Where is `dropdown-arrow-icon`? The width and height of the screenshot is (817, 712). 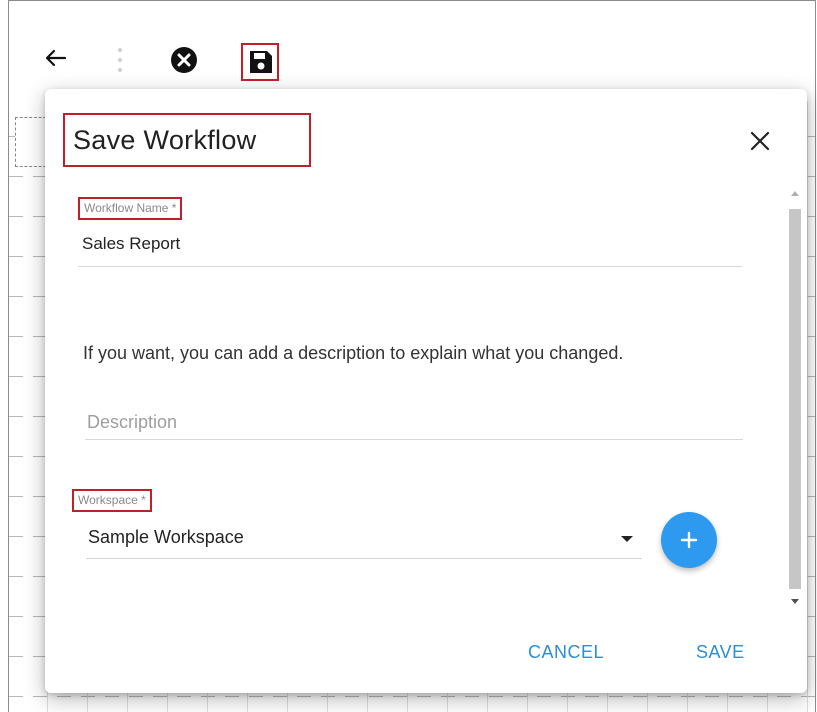 dropdown-arrow-icon is located at coordinates (627, 539).